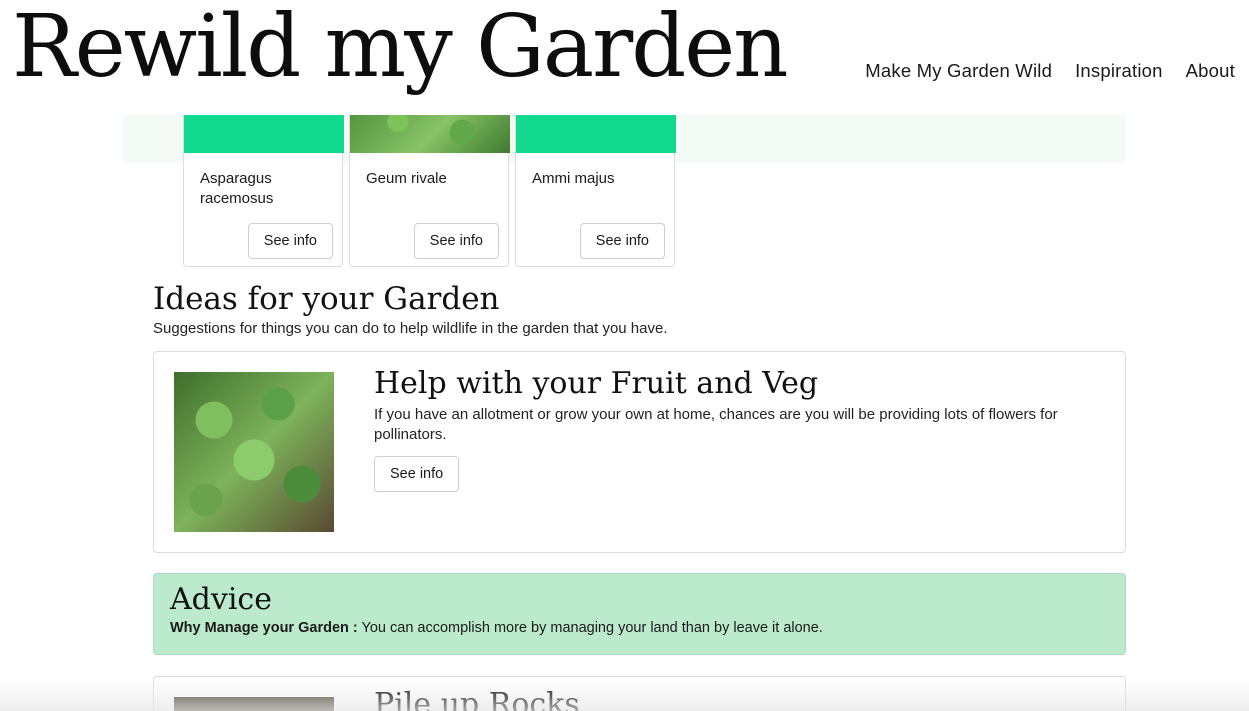  Describe the element at coordinates (237, 188) in the screenshot. I see `plant-name: Asparagus racemosus` at that location.